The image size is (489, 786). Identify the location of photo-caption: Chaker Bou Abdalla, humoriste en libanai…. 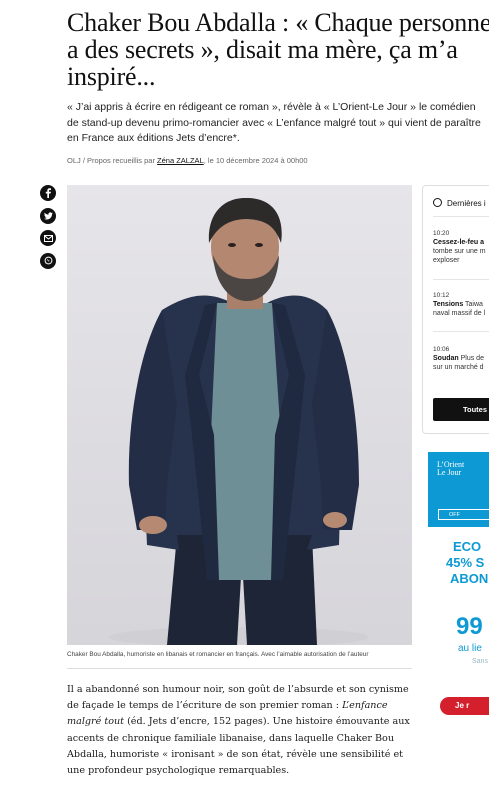
(218, 654).